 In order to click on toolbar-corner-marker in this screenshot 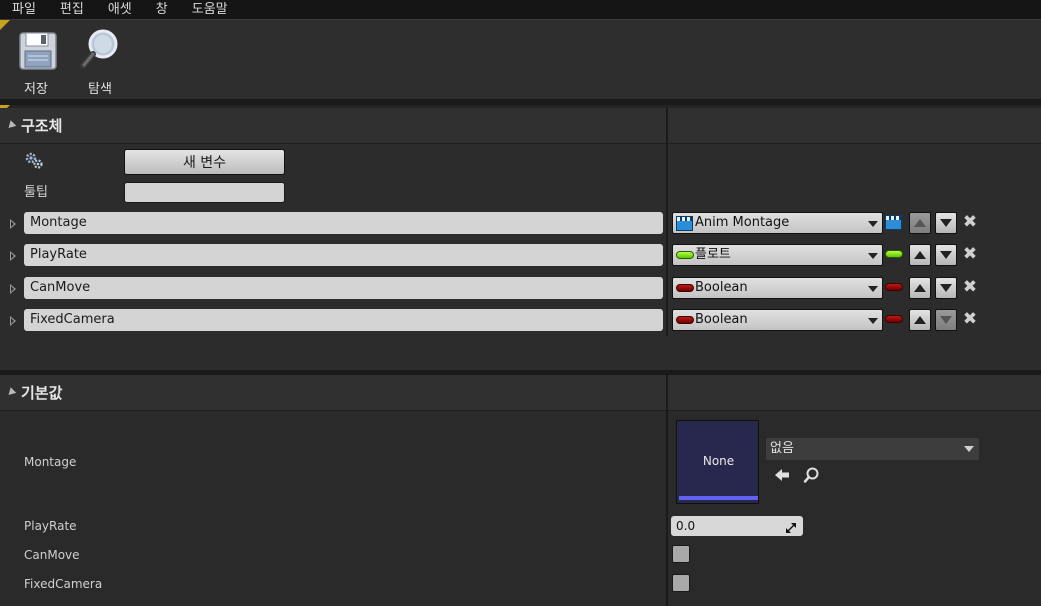, I will do `click(5, 25)`.